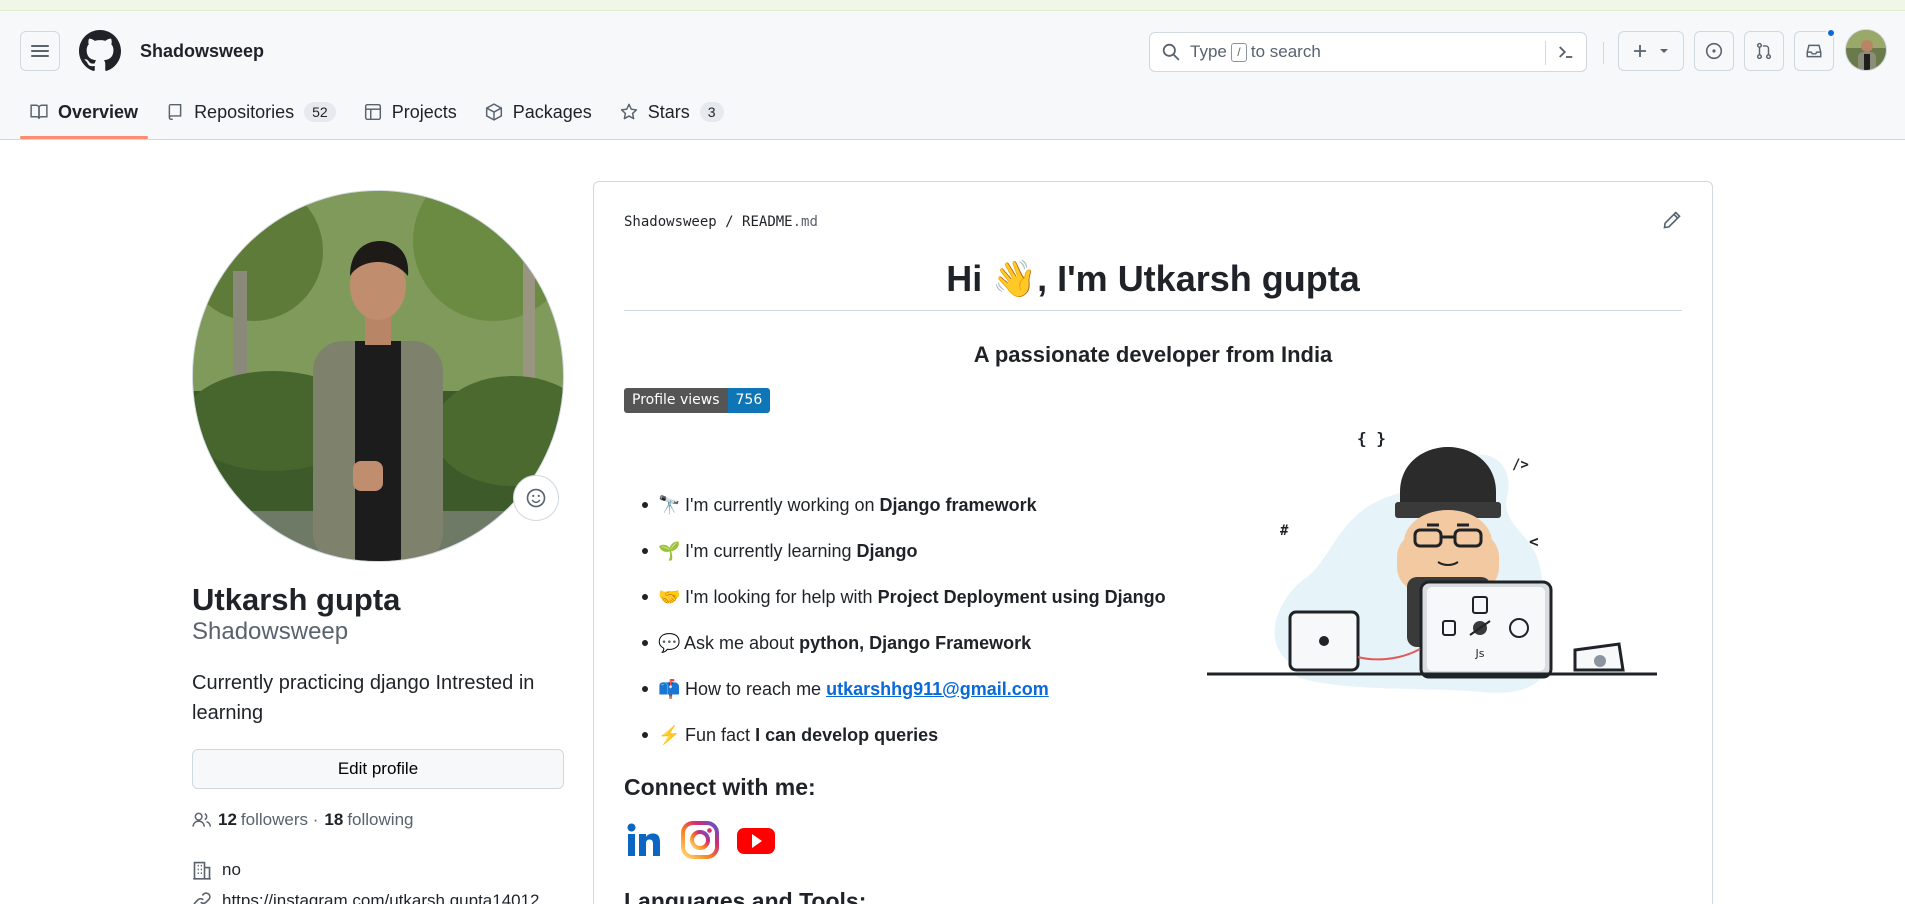  I want to click on readme-subtitle: A passionate developer from India, so click(1153, 354).